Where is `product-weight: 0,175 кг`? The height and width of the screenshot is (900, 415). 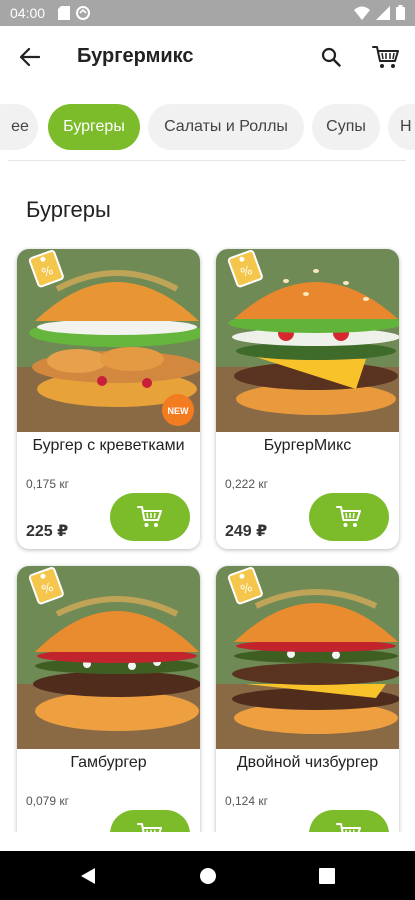 product-weight: 0,175 кг is located at coordinates (47, 484).